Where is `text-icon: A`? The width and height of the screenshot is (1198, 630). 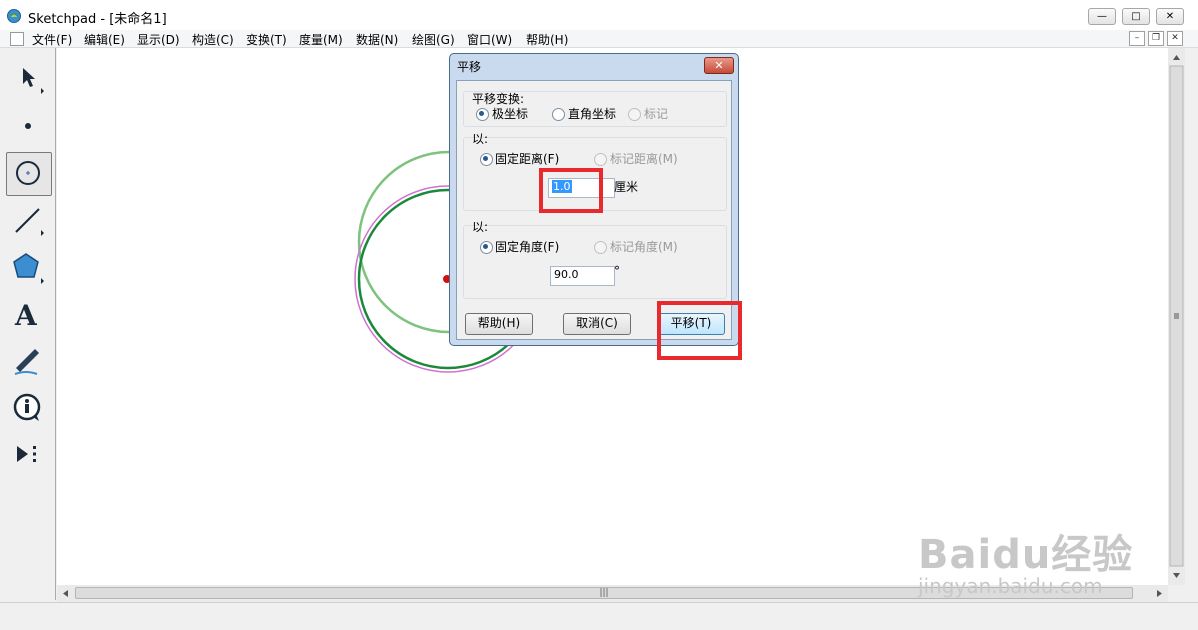 text-icon: A is located at coordinates (26, 315).